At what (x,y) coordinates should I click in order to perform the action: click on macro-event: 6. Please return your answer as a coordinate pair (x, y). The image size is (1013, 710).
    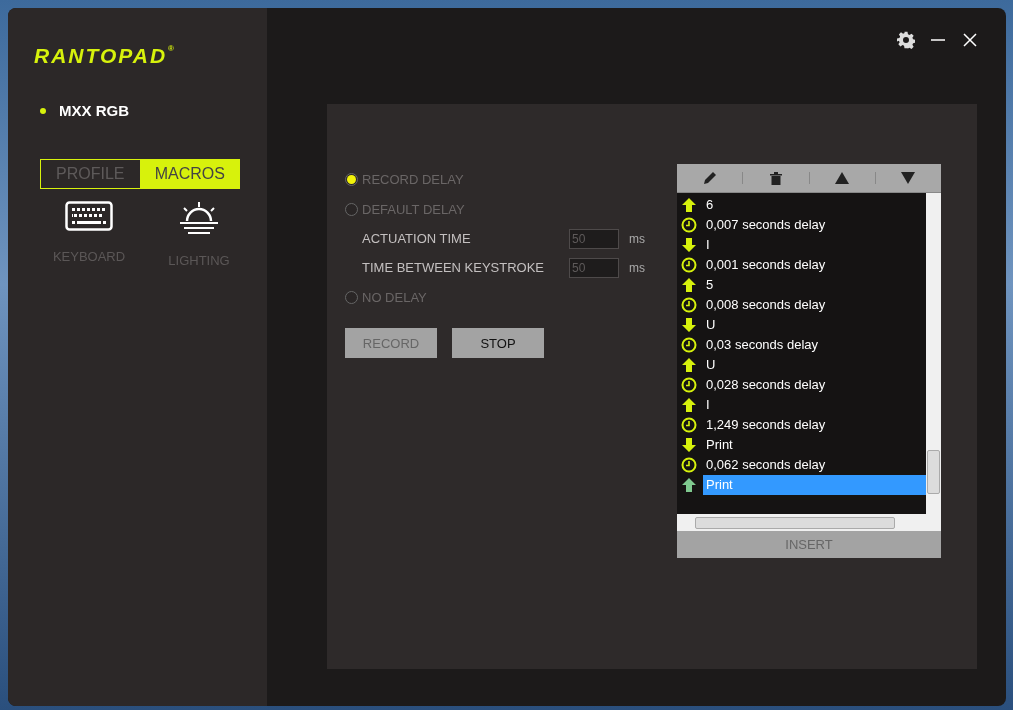
    Looking at the image, I should click on (814, 205).